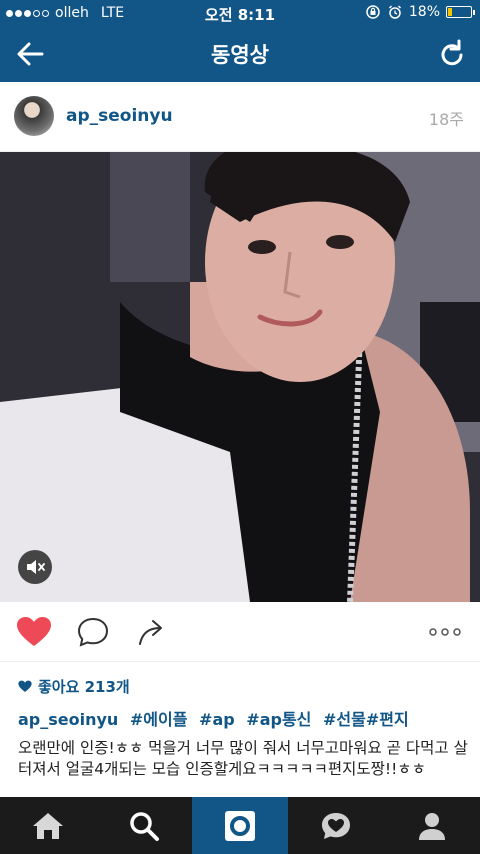 This screenshot has width=480, height=854. What do you see at coordinates (424, 12) in the screenshot?
I see `battery-percent: 18%` at bounding box center [424, 12].